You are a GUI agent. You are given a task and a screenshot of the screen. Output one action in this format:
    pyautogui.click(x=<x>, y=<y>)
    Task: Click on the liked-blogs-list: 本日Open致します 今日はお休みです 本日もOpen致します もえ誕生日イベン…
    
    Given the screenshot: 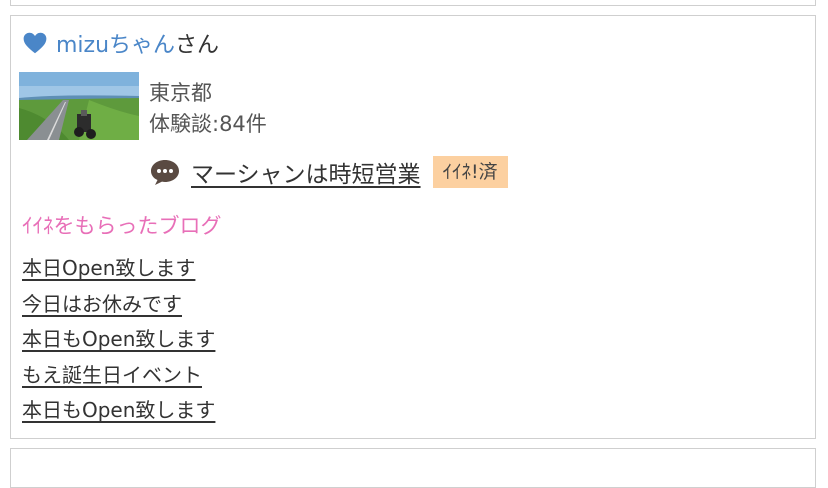 What is the action you would take?
    pyautogui.click(x=118, y=343)
    